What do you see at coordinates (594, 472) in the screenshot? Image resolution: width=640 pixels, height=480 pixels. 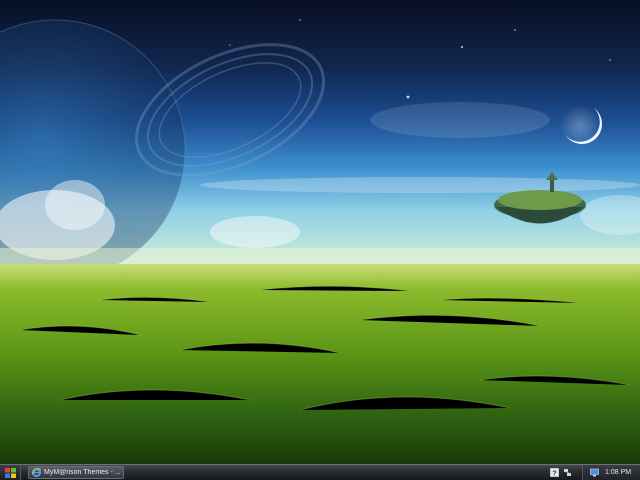 I see `display-icon` at bounding box center [594, 472].